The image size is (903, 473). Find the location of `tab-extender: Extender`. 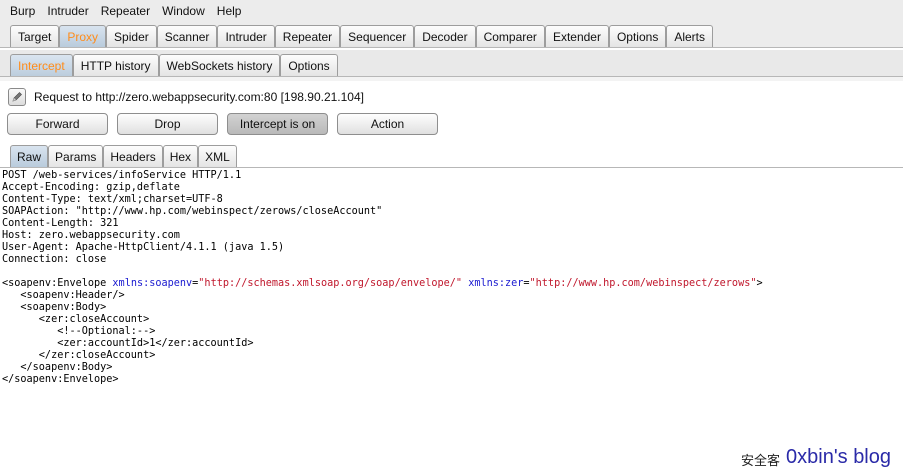

tab-extender: Extender is located at coordinates (576, 36).